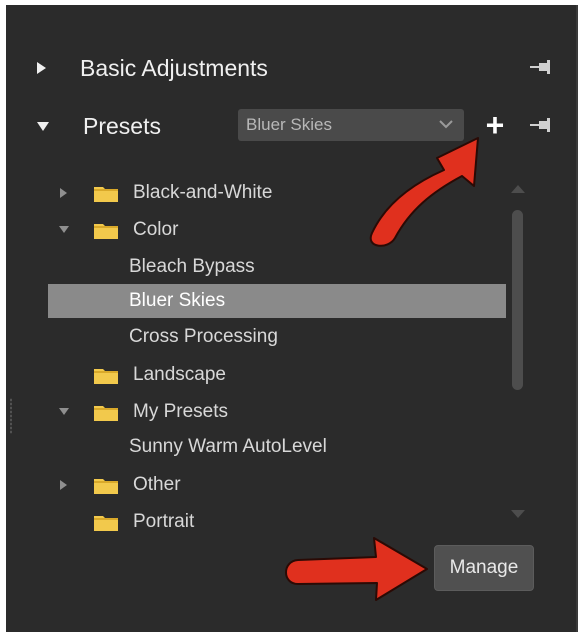 This screenshot has height=632, width=583. What do you see at coordinates (277, 522) in the screenshot?
I see `tree-folder-portrait: Portrait` at bounding box center [277, 522].